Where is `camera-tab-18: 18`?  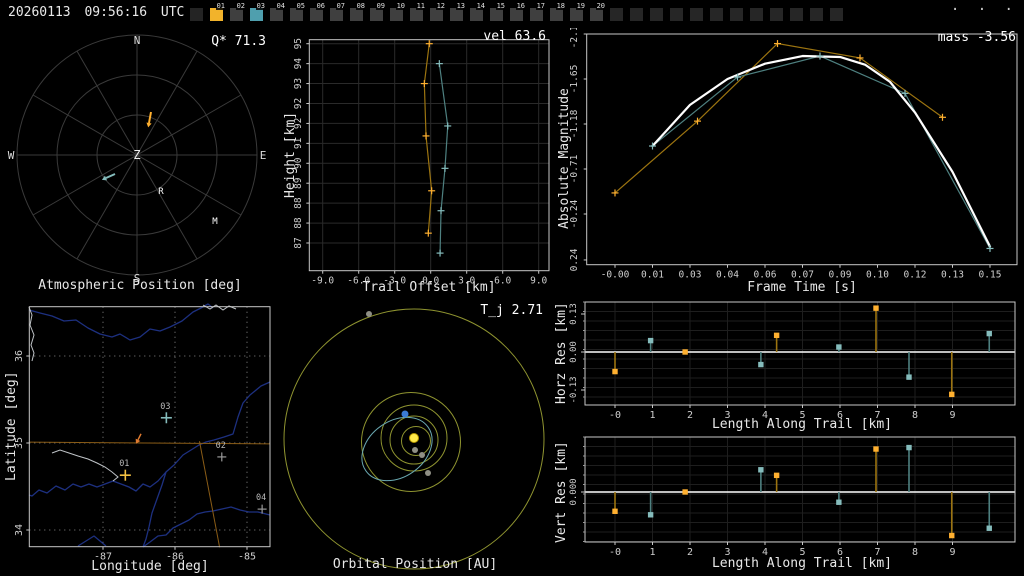 camera-tab-18: 18 is located at coordinates (558, 11).